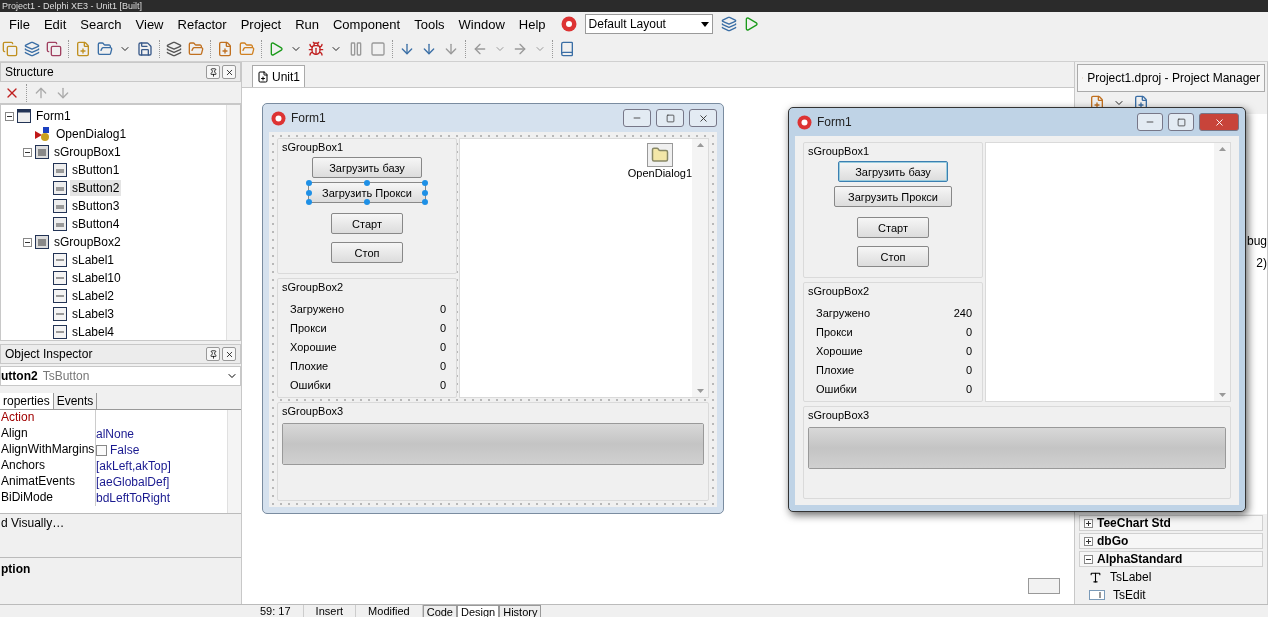 Image resolution: width=1268 pixels, height=617 pixels. I want to click on property-value: bdLeftToRight, so click(133, 498).